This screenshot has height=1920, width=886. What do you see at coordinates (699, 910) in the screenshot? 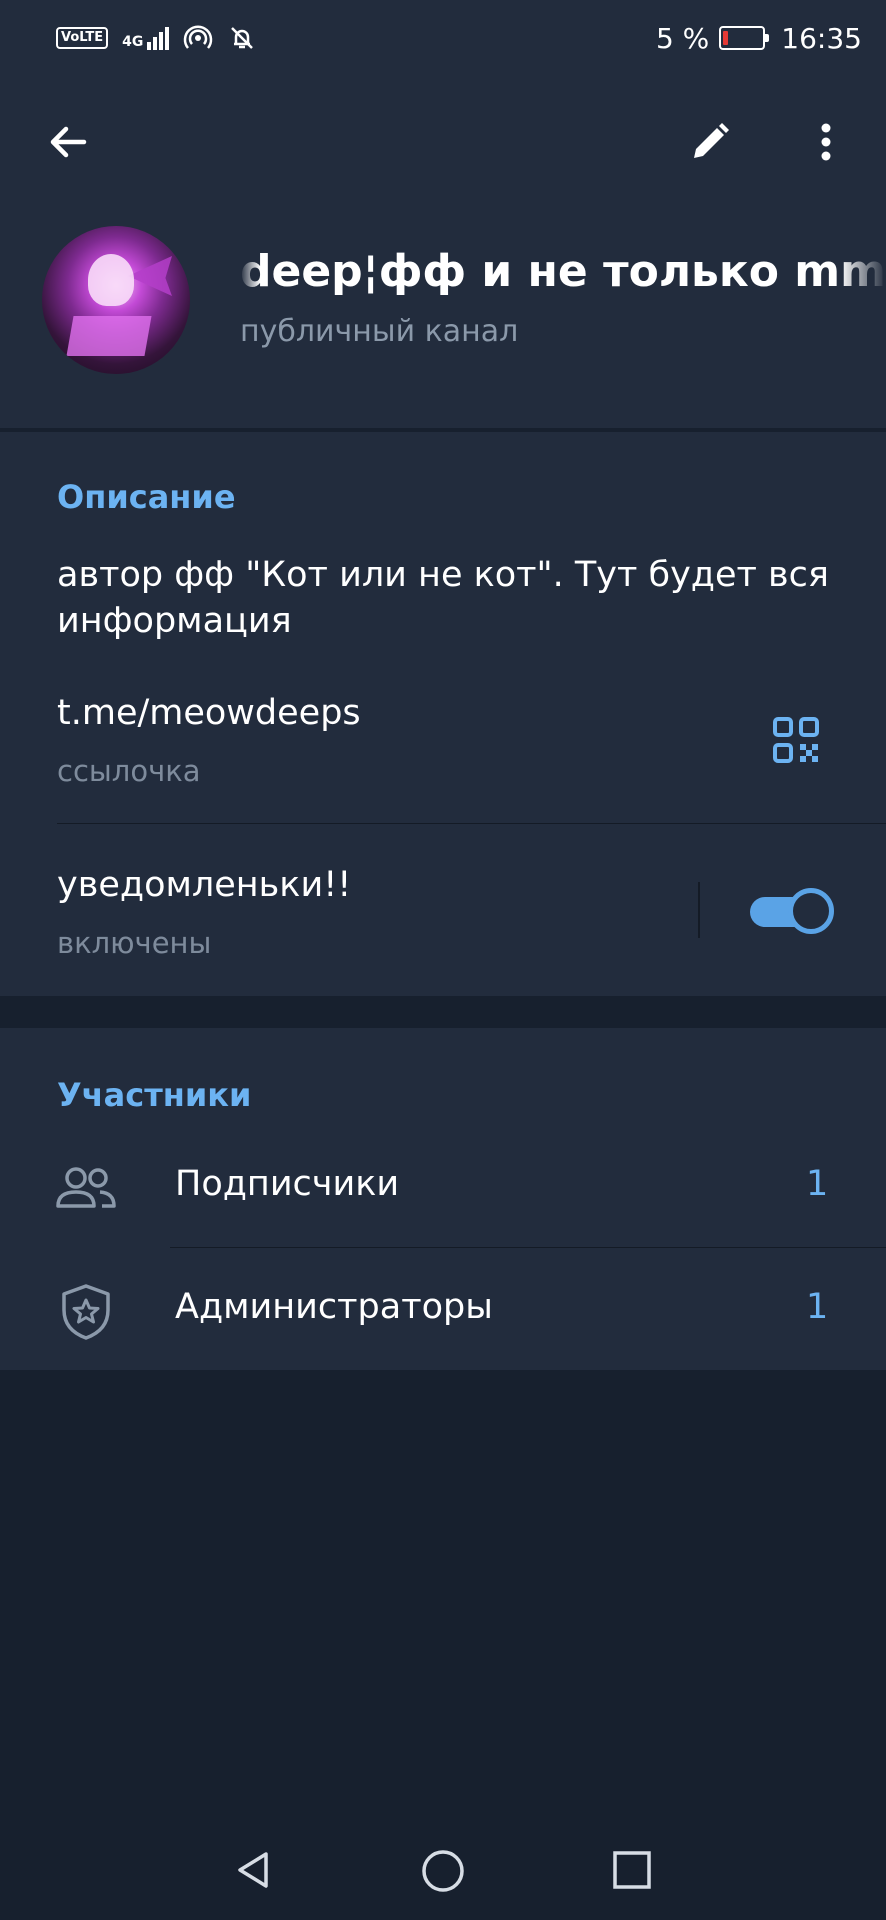
I see `toggle-separator` at bounding box center [699, 910].